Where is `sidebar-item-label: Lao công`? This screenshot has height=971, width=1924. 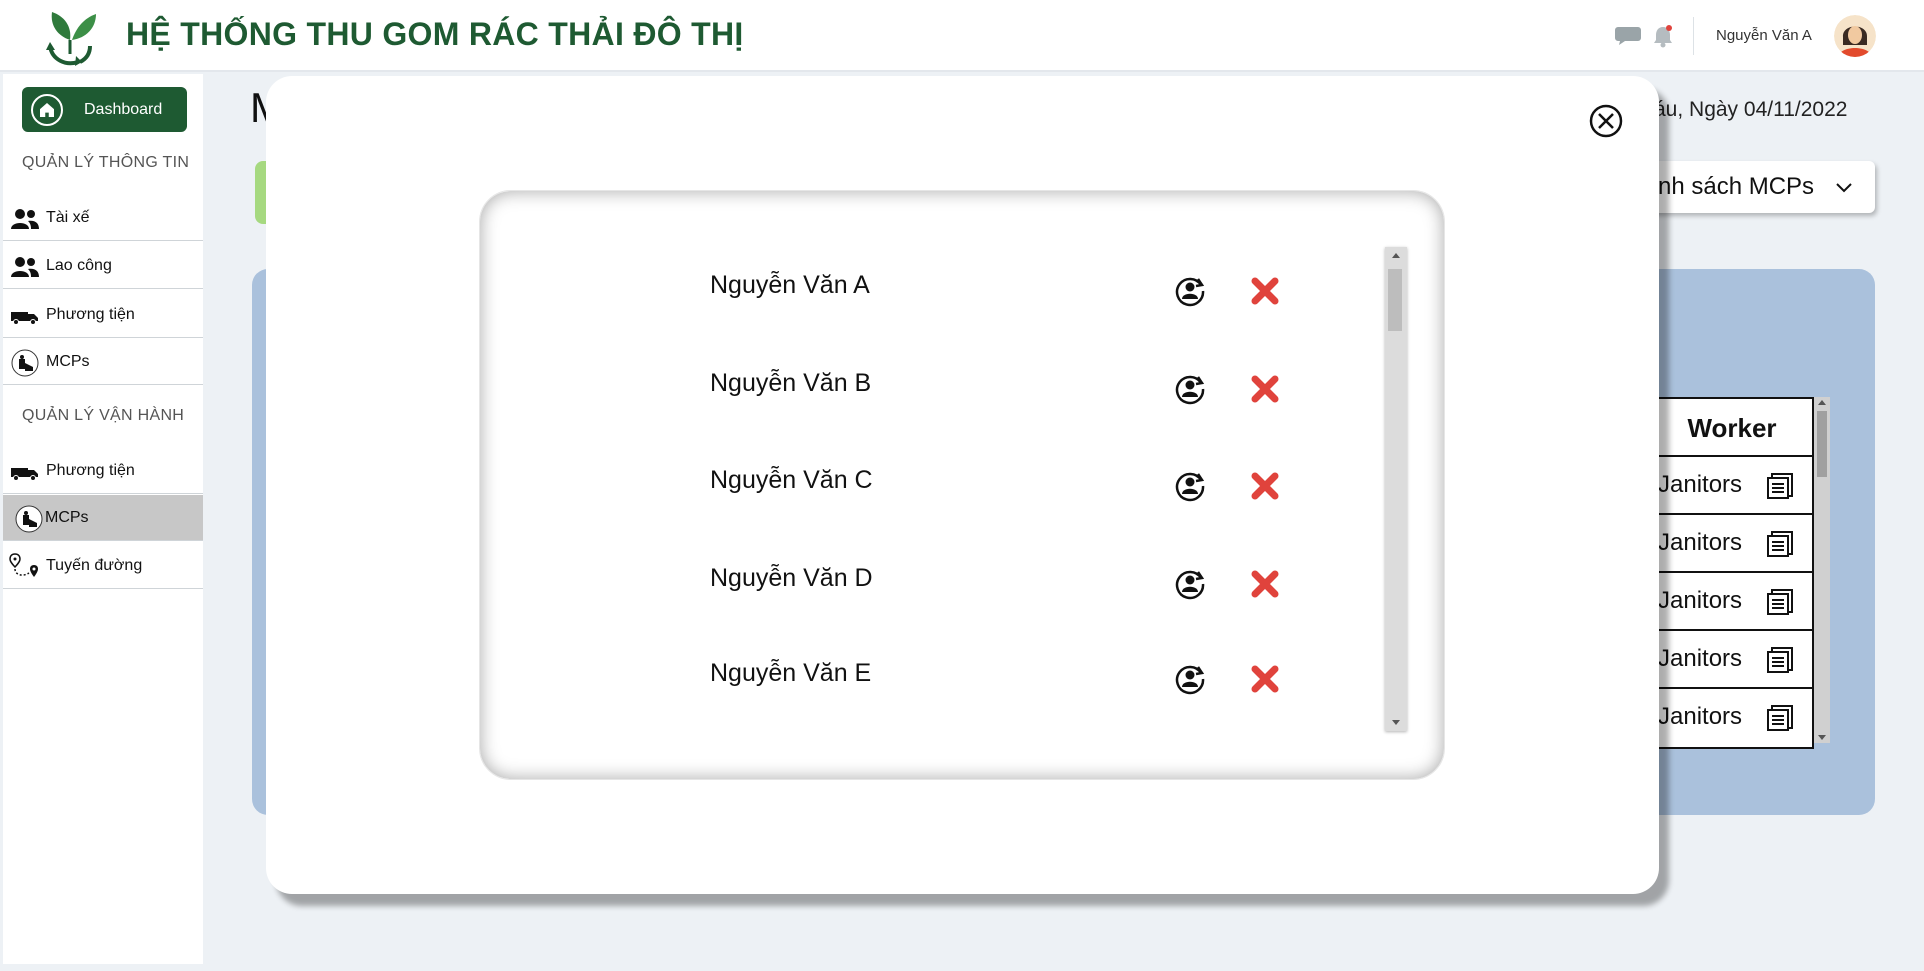 sidebar-item-label: Lao công is located at coordinates (79, 265).